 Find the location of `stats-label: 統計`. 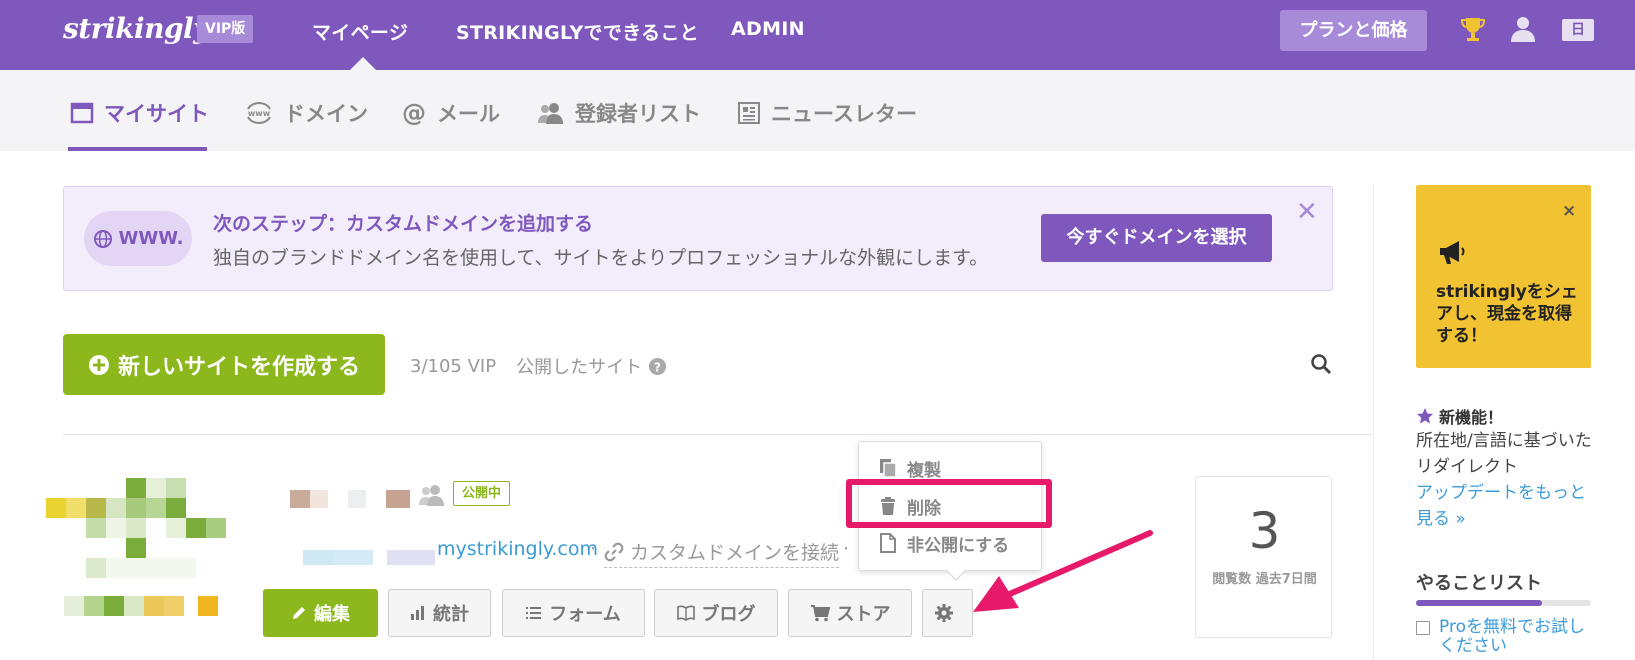

stats-label: 統計 is located at coordinates (451, 614).